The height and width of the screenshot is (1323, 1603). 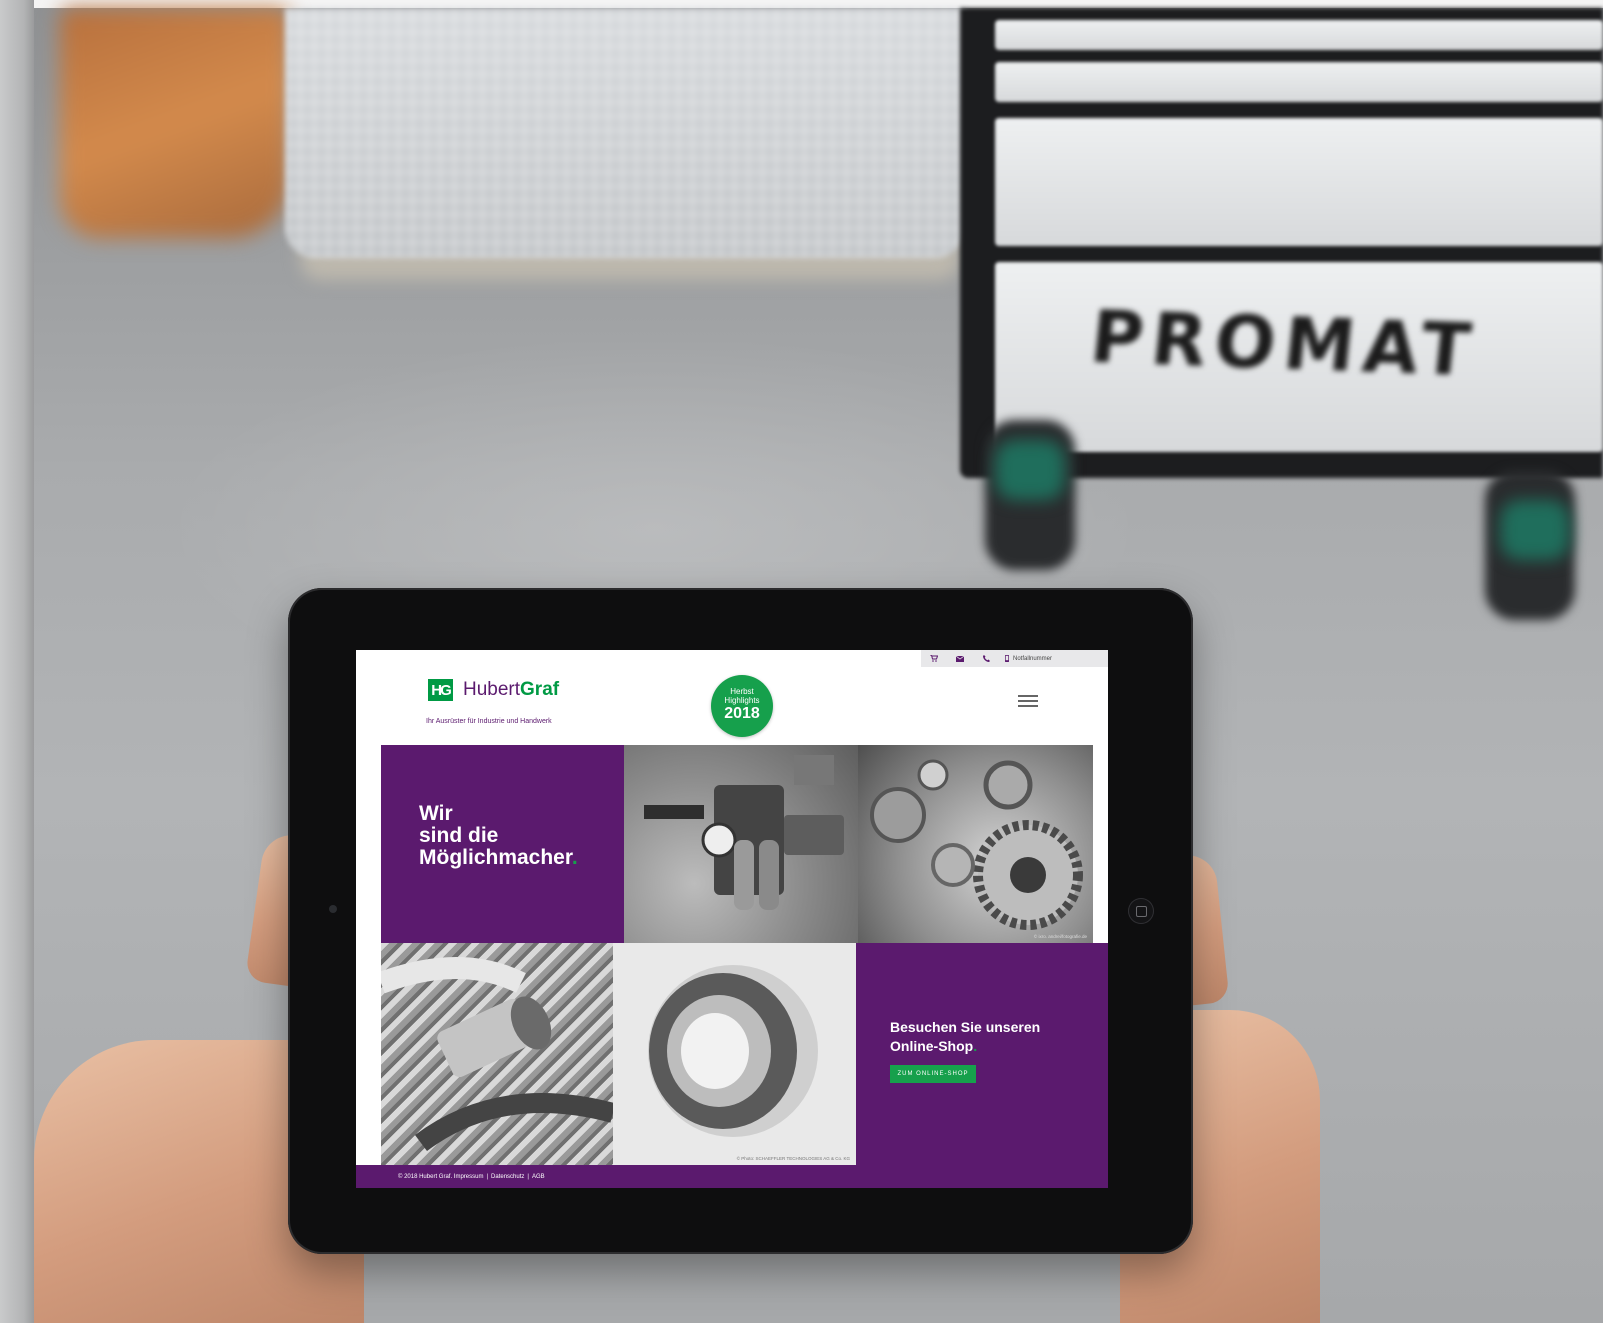 What do you see at coordinates (497, 1054) in the screenshot?
I see `hose-photo` at bounding box center [497, 1054].